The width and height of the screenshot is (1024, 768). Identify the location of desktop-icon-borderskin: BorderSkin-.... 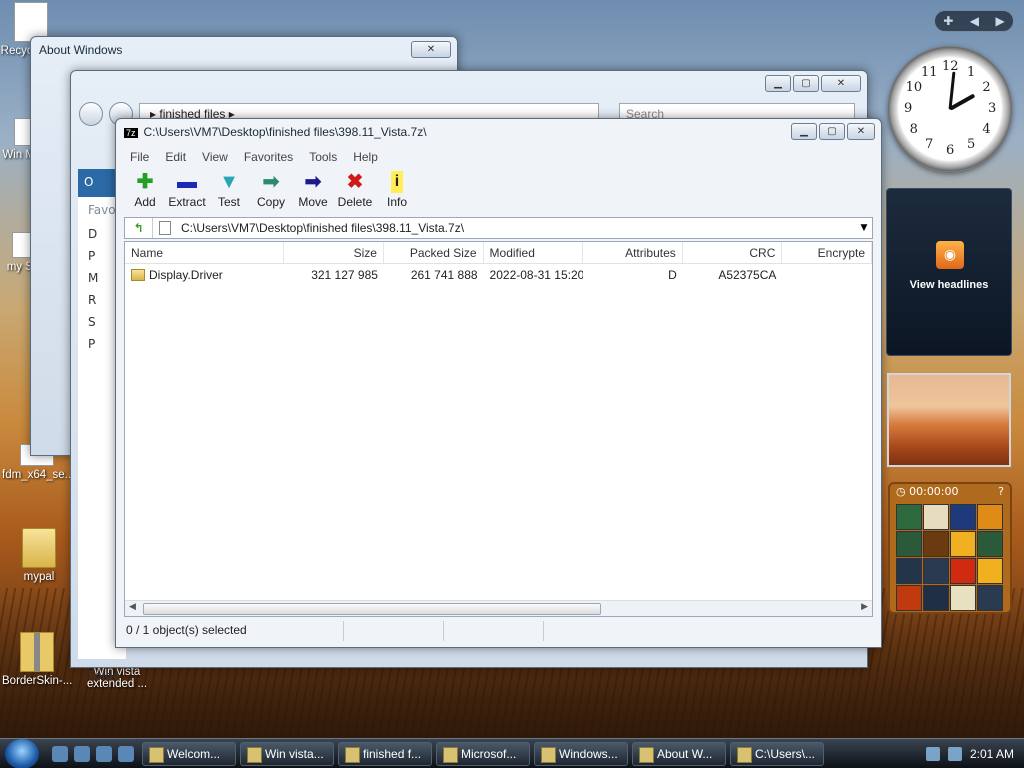
(37, 659).